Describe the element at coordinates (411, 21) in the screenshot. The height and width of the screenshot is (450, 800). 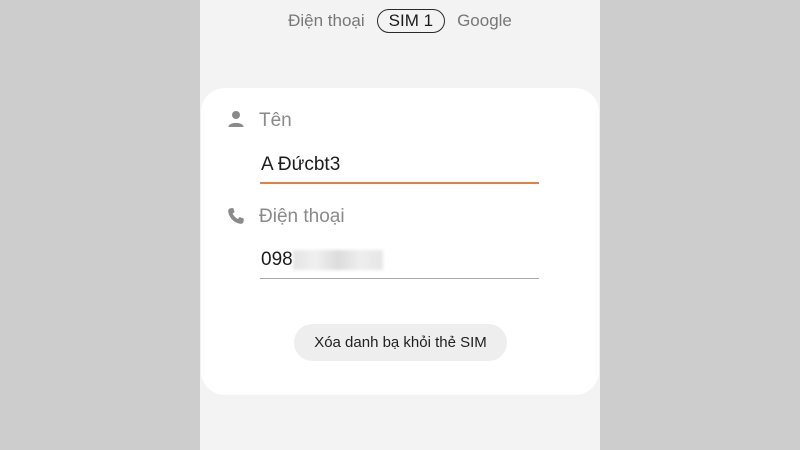
I see `tab-sim1: SIM 1` at that location.